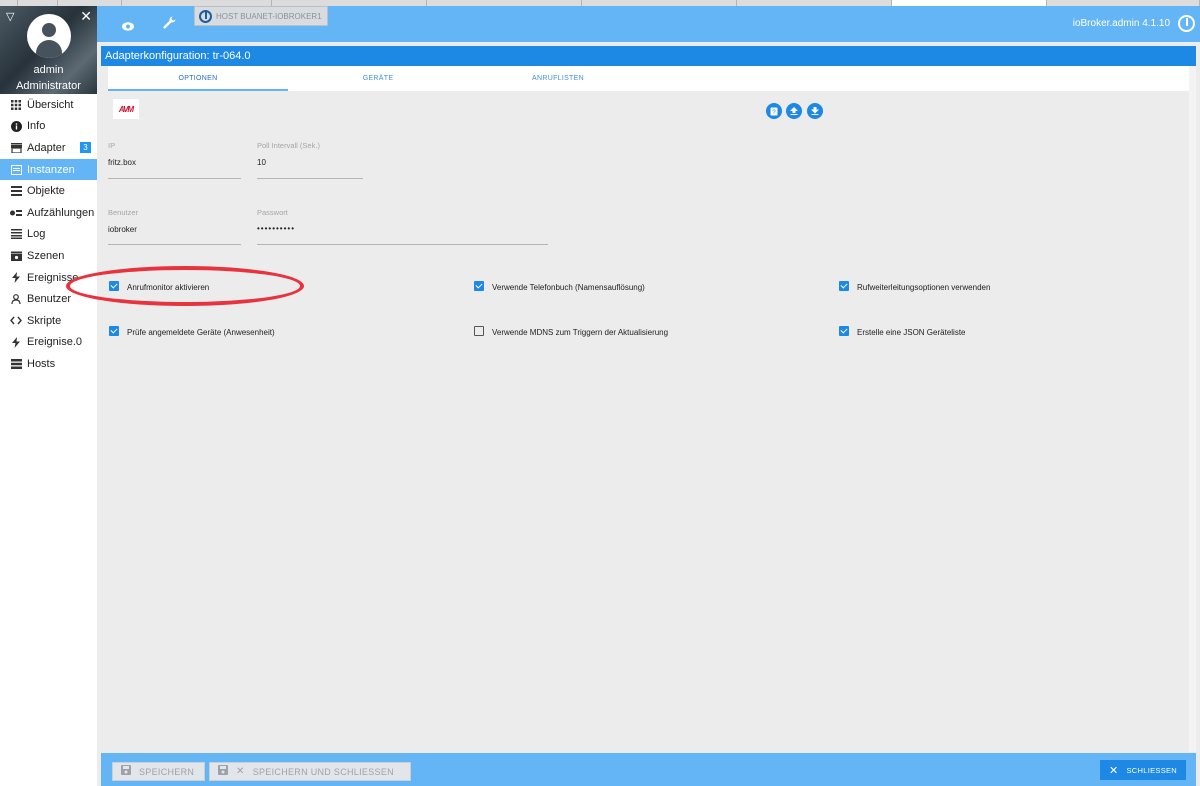 This screenshot has width=1200, height=786. I want to click on sidebar-item-label: Adapter, so click(46, 147).